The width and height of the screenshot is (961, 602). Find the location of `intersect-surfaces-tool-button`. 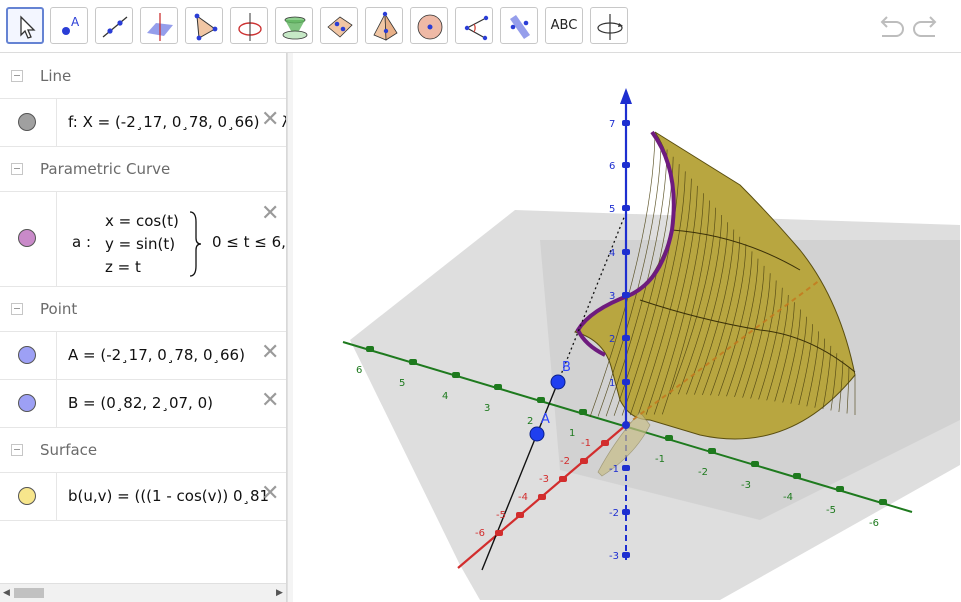

intersect-surfaces-tool-button is located at coordinates (339, 25).